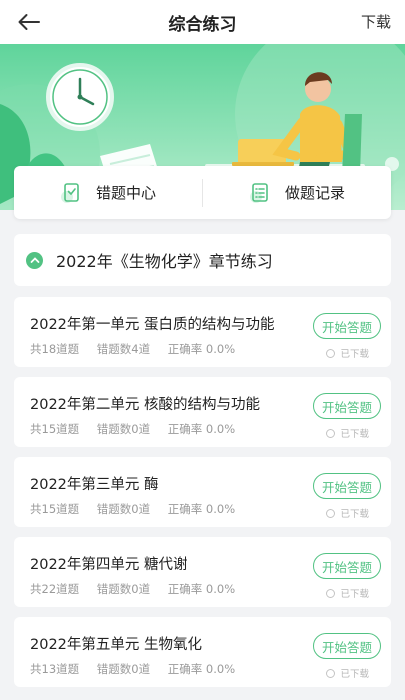 The height and width of the screenshot is (700, 405). I want to click on unit-stats: 共22道题 错题数0道 正确率 0.0%, so click(139, 589).